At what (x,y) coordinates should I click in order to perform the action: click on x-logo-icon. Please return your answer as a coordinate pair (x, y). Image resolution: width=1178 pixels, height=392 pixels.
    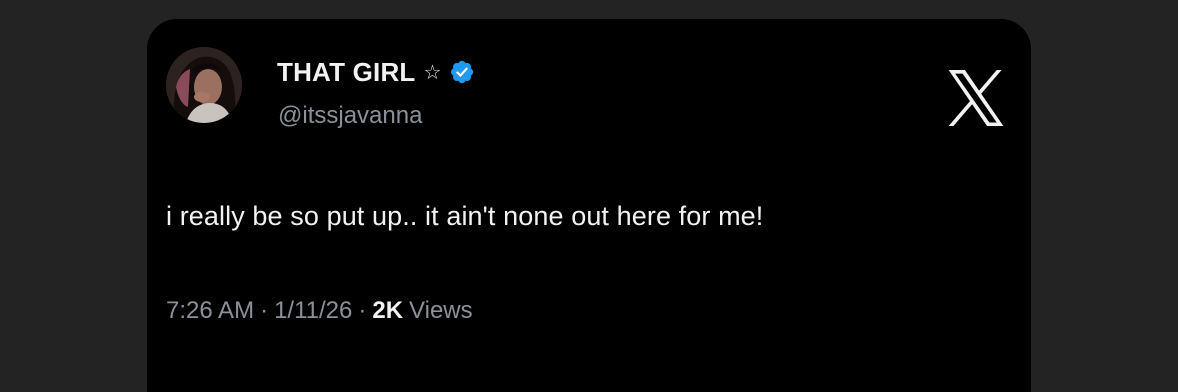
    Looking at the image, I should click on (976, 98).